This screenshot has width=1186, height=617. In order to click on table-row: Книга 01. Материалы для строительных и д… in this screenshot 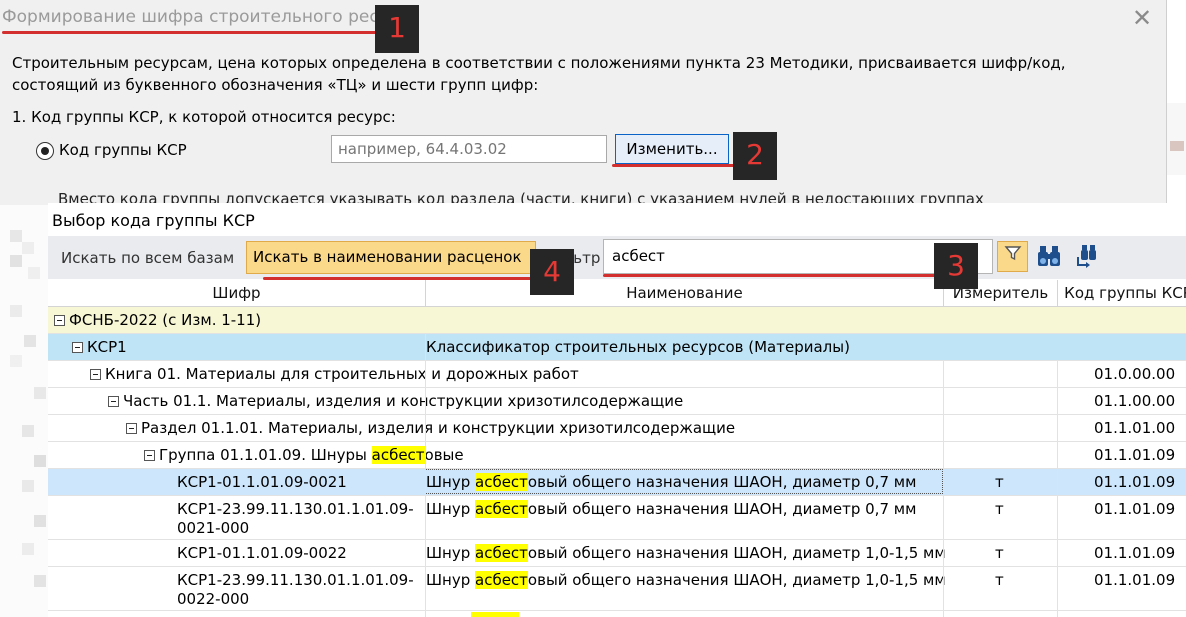, I will do `click(617, 374)`.